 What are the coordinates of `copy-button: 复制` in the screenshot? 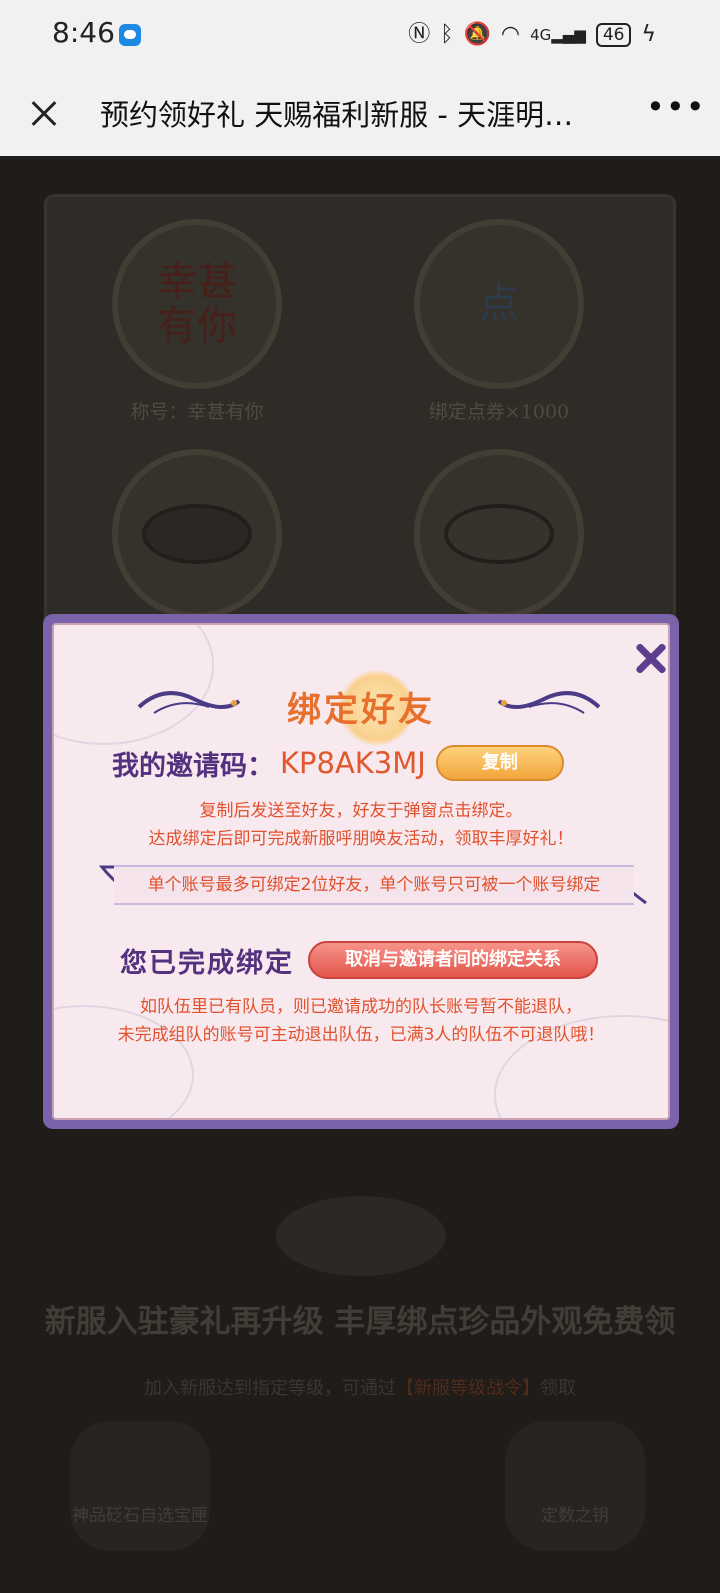 It's located at (499, 763).